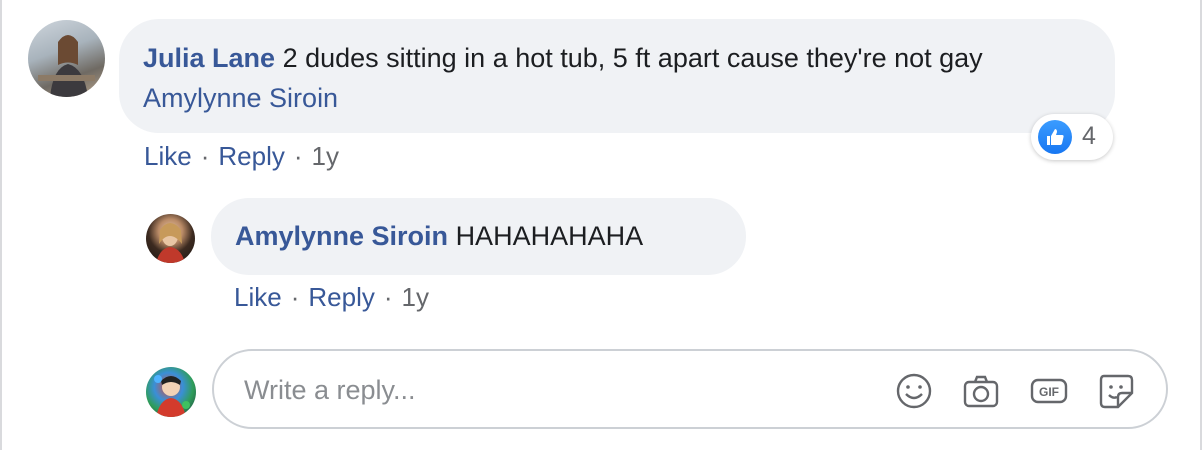 The width and height of the screenshot is (1202, 450). I want to click on emoji-icon, so click(914, 391).